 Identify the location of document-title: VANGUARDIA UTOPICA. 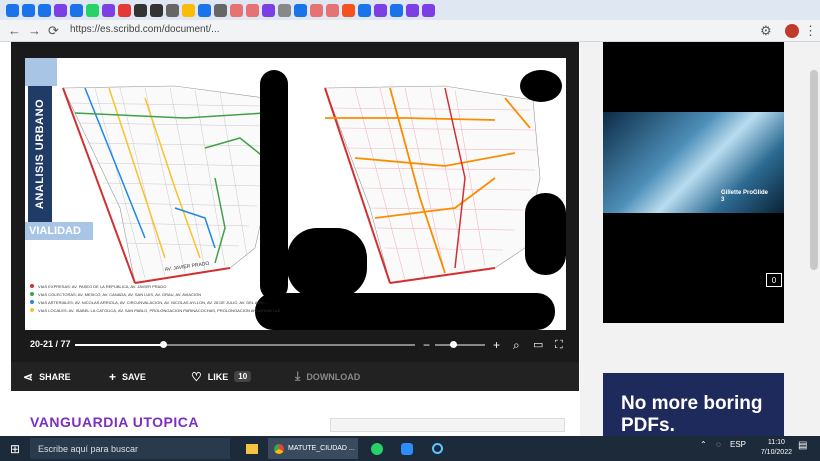
(114, 422).